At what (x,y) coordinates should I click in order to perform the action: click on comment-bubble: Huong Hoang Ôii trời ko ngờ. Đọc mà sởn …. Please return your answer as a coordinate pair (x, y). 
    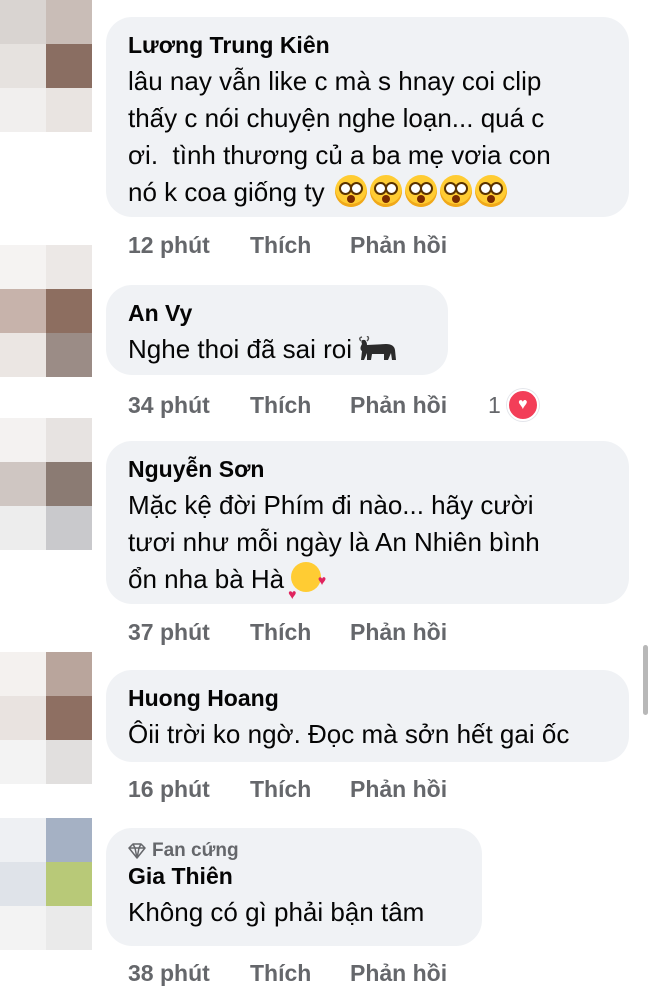
    Looking at the image, I should click on (367, 716).